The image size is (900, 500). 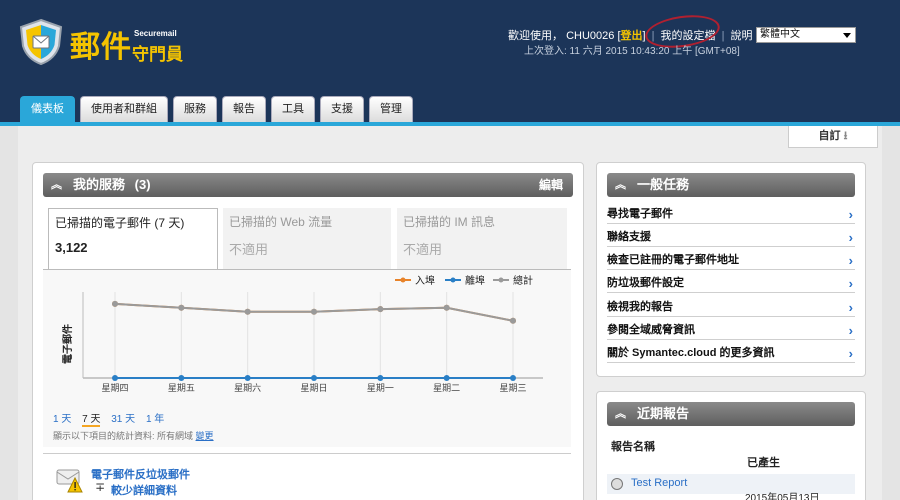 I want to click on tab-services: 服務, so click(x=195, y=109).